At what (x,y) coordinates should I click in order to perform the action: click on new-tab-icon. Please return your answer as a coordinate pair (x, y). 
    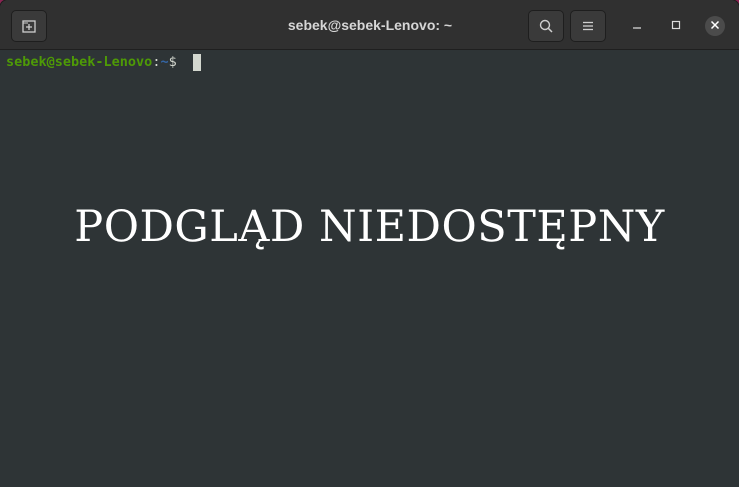
    Looking at the image, I should click on (29, 26).